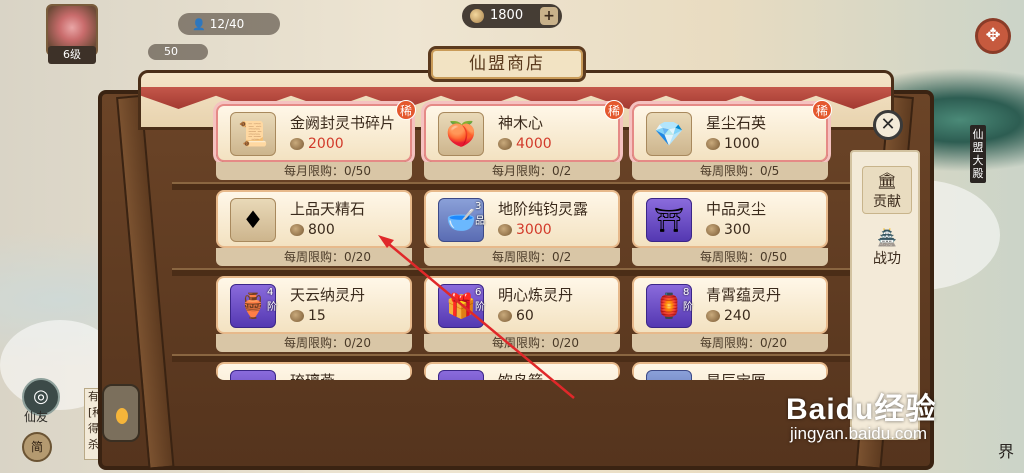  Describe the element at coordinates (543, 209) in the screenshot. I see `item-name: 地阶纯钧灵露` at that location.